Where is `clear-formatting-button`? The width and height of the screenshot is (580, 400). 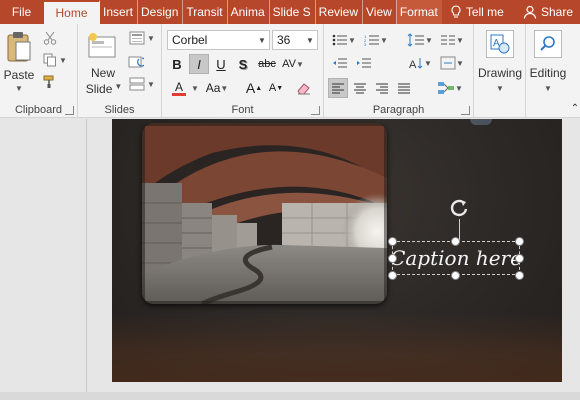
clear-formatting-button is located at coordinates (304, 88).